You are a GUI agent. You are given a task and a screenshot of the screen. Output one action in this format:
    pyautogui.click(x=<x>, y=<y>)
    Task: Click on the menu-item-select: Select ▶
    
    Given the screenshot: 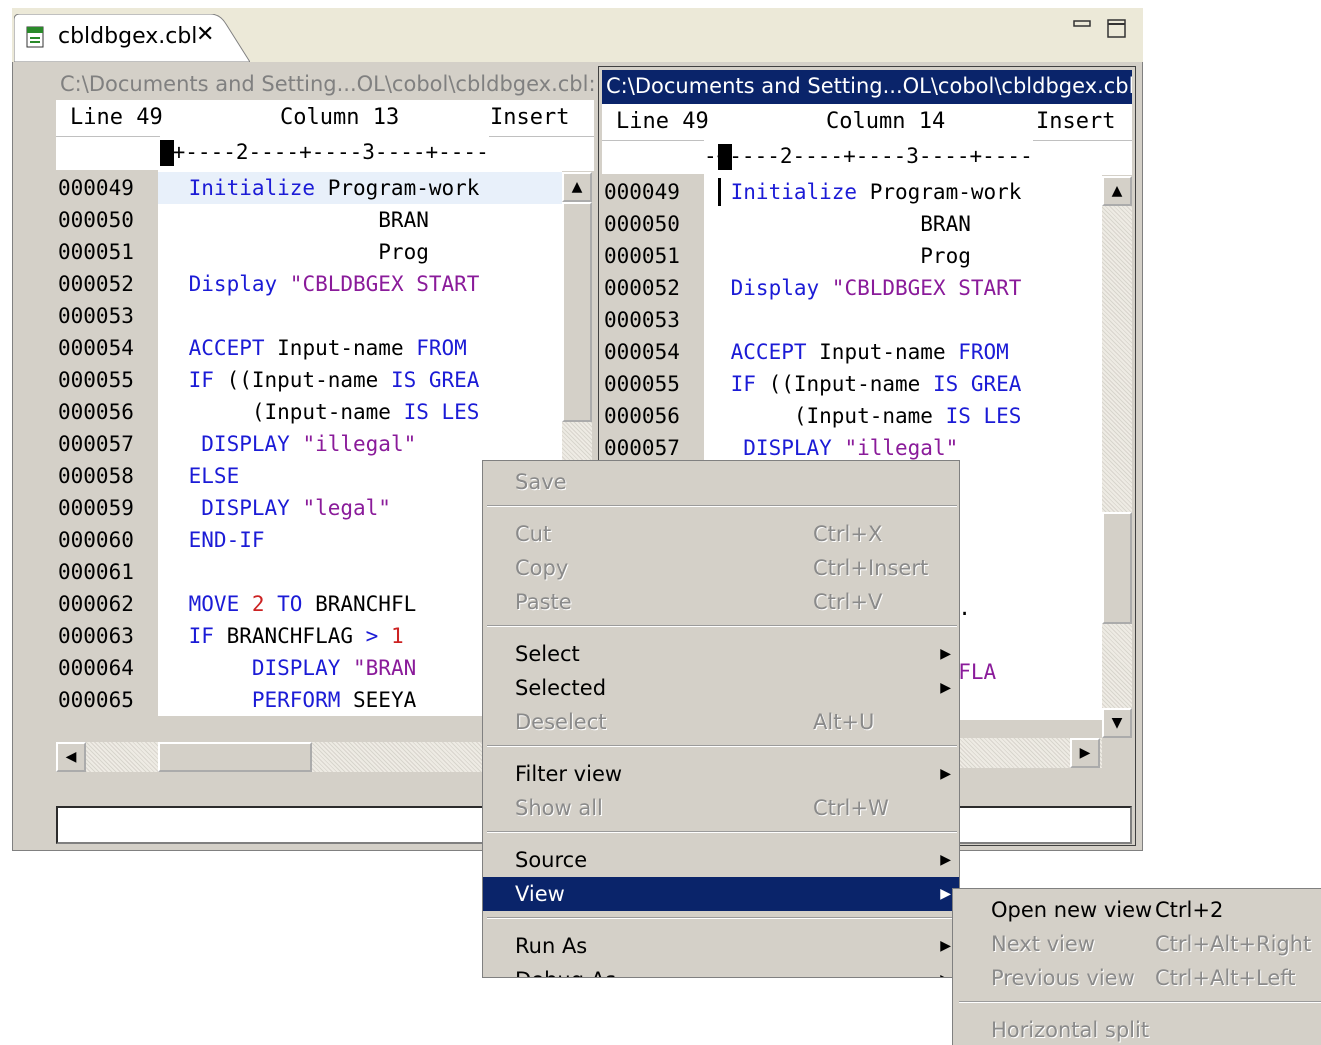 What is the action you would take?
    pyautogui.click(x=721, y=654)
    